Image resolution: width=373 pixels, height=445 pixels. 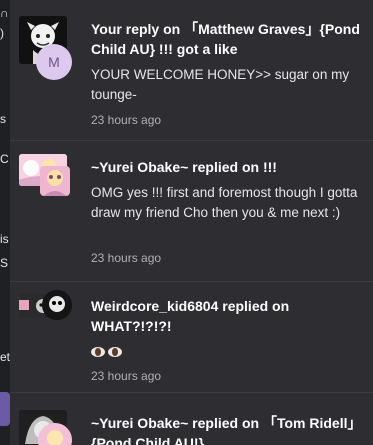 I want to click on background-text-fragment: C, so click(x=4, y=159).